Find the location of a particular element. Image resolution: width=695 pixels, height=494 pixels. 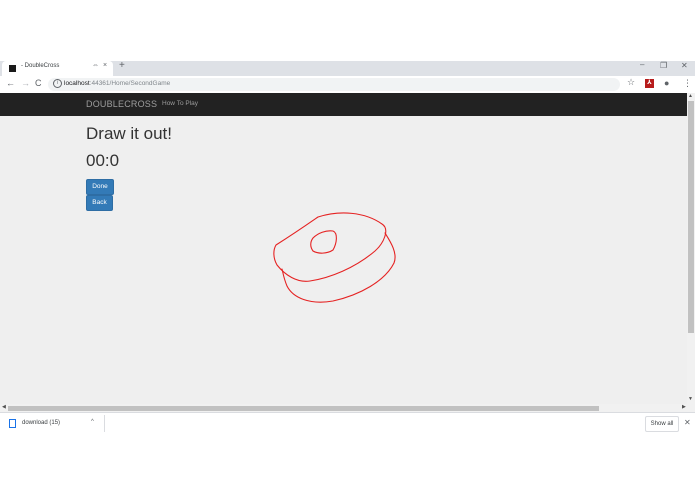

show-all-button: Show all is located at coordinates (662, 424).